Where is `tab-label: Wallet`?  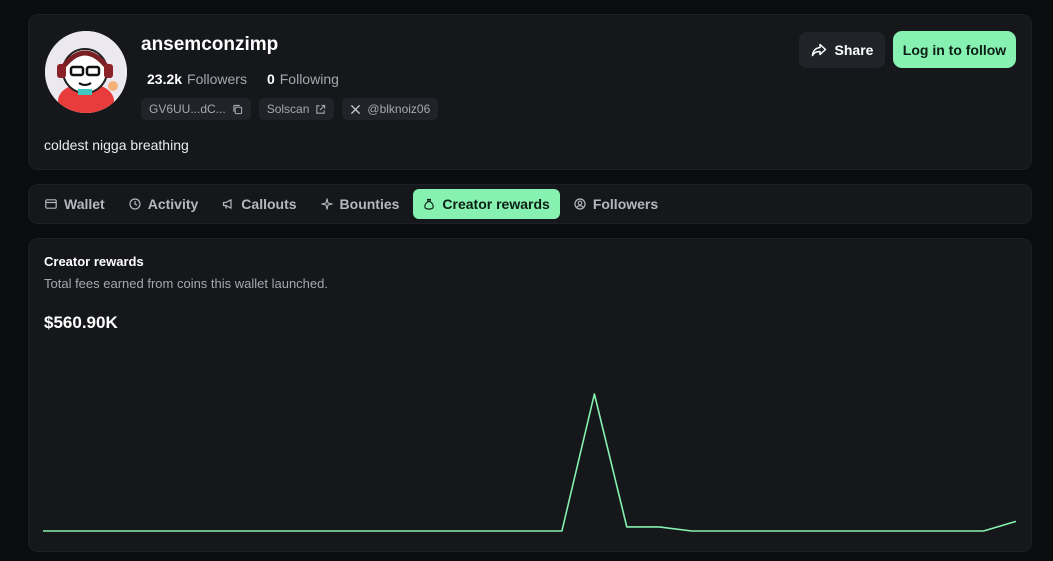 tab-label: Wallet is located at coordinates (84, 204).